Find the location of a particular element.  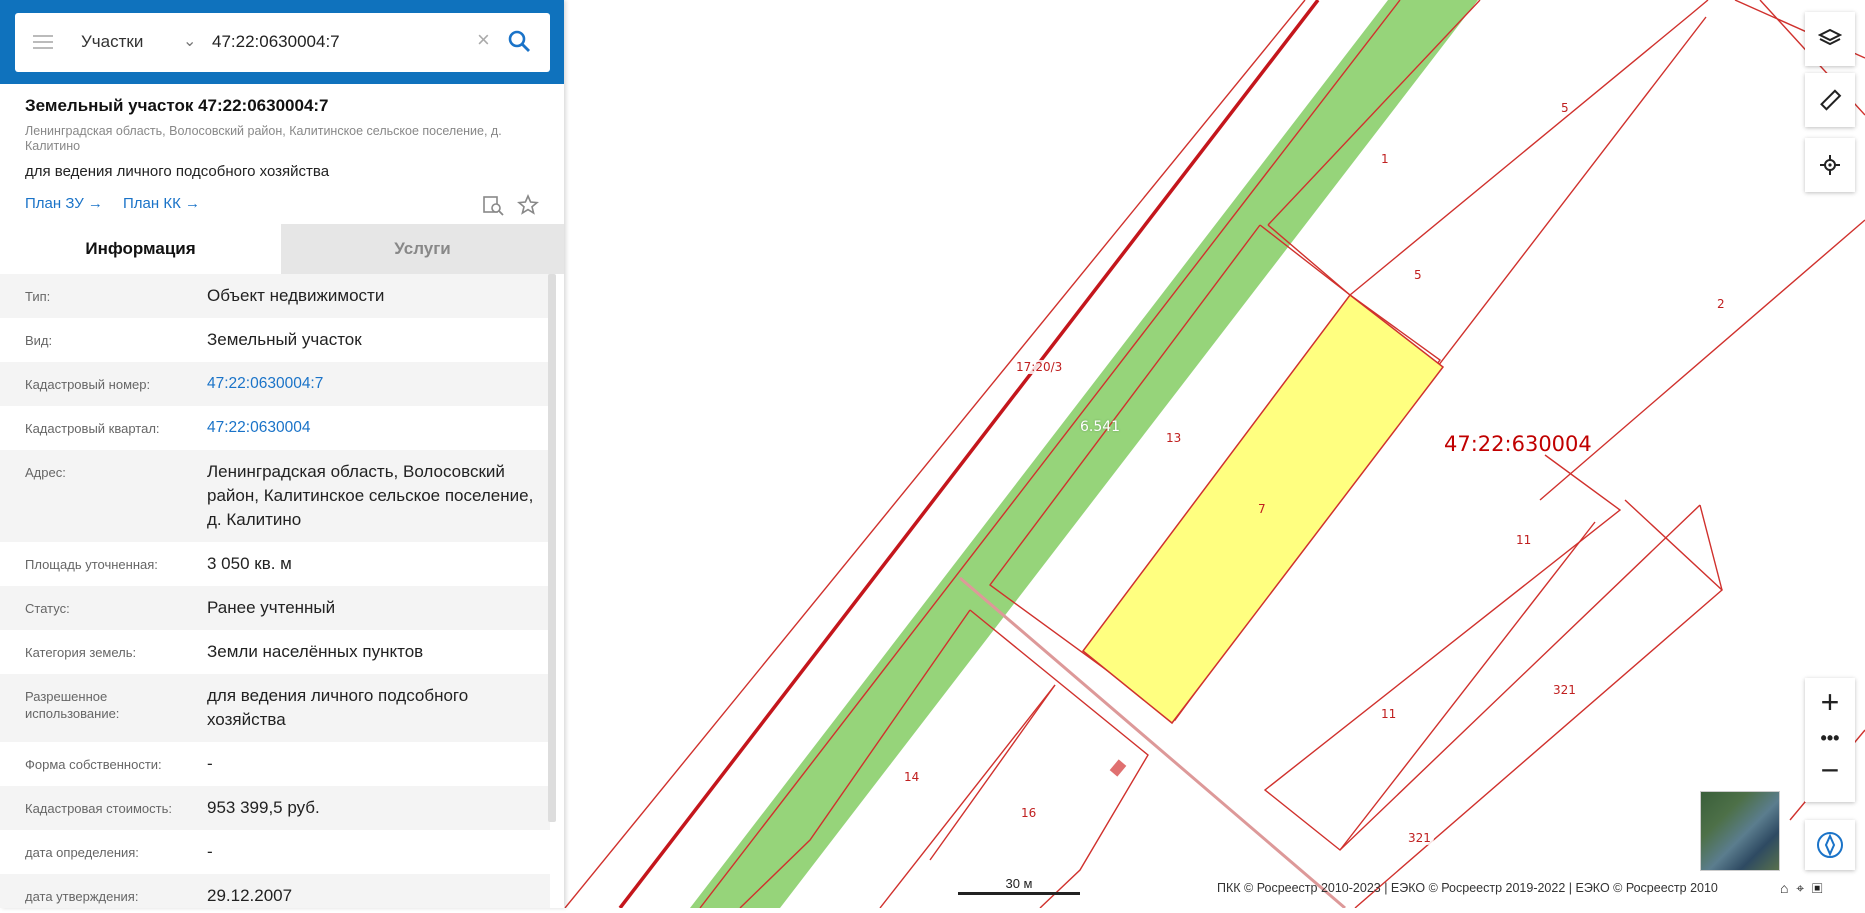

attribute-row: Тип: Объект недвижимости is located at coordinates (275, 296).